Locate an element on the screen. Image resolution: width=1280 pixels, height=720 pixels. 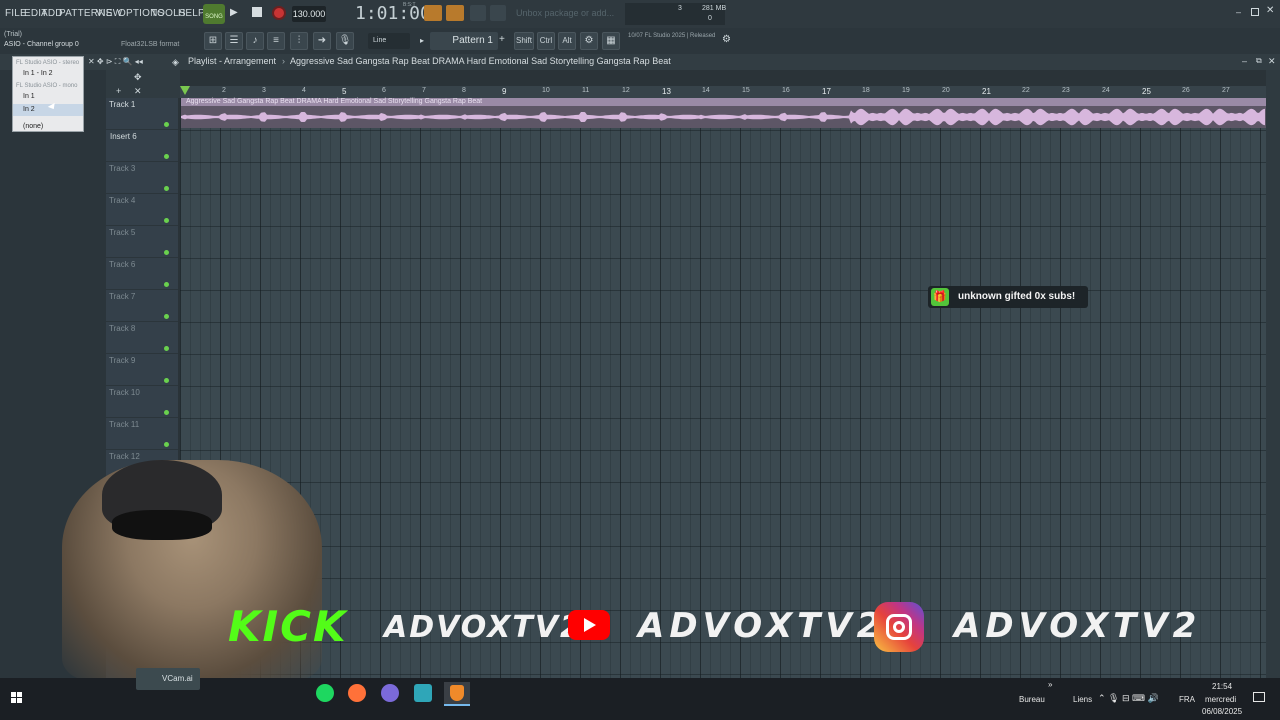
ruler-bar-number: 15 is located at coordinates (746, 90).